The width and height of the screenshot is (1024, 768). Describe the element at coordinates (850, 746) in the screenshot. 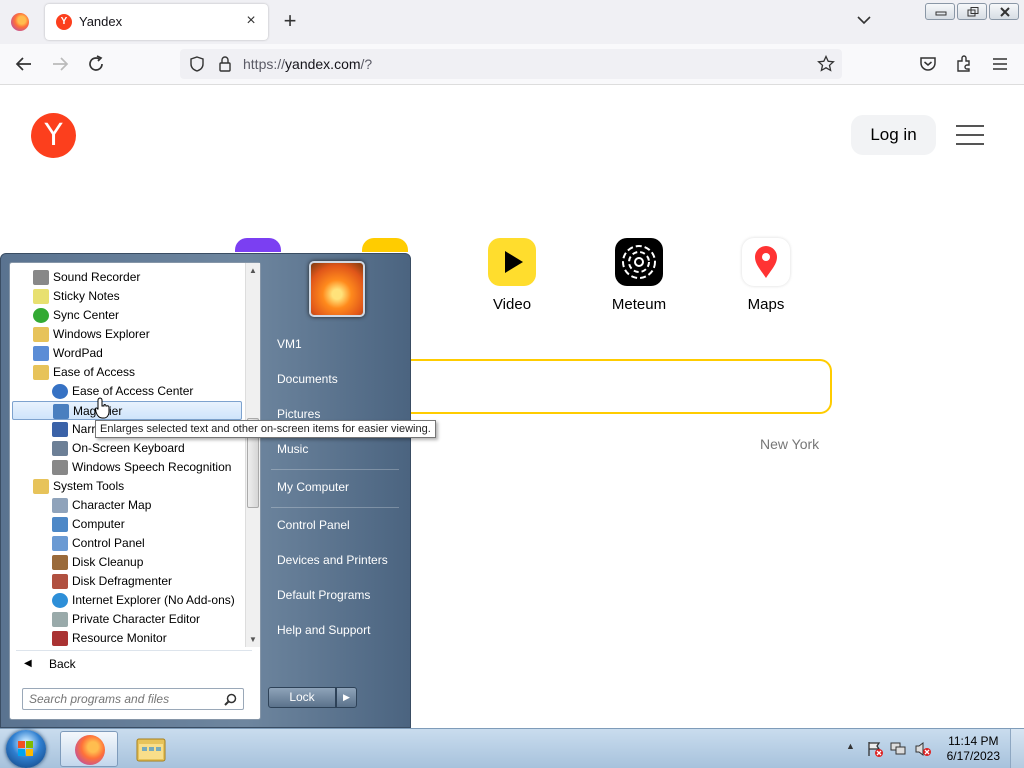

I see `show-hidden-icons-icon: ▲` at that location.